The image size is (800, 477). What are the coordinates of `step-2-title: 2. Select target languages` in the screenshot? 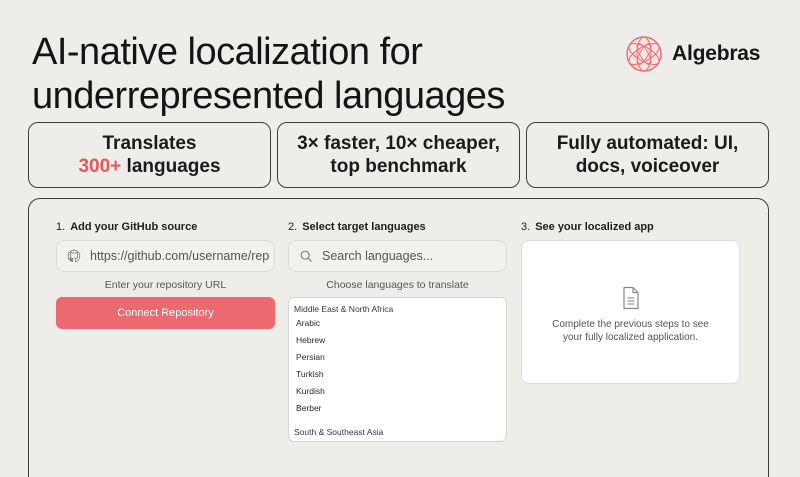 It's located at (357, 227).